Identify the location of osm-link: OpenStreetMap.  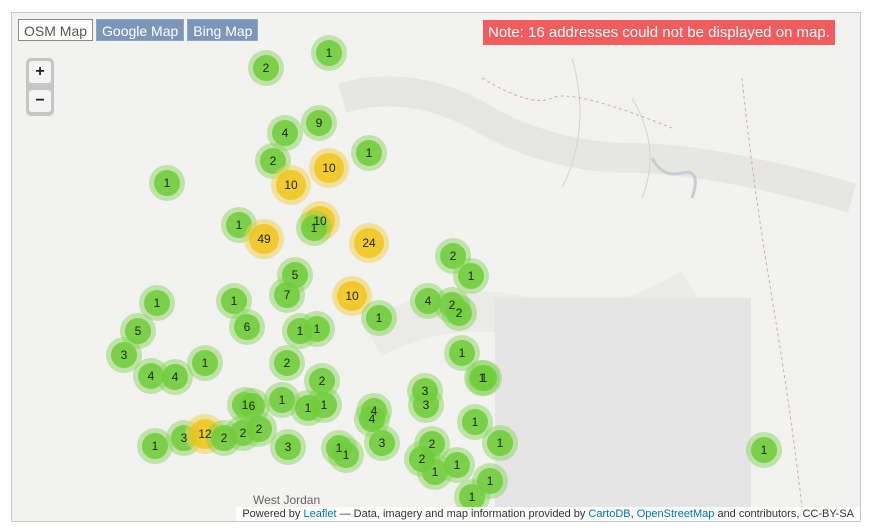
(676, 514).